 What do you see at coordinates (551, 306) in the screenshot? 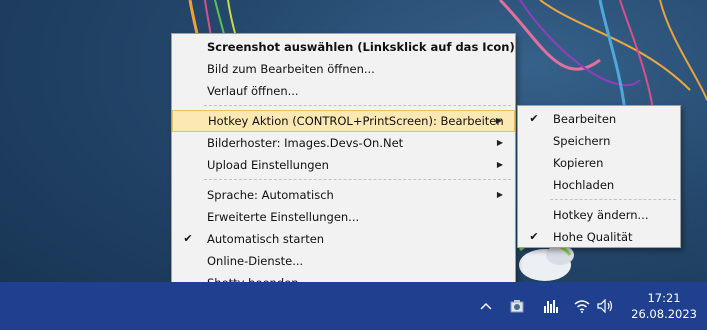
I see `equalizer-tray-icon` at bounding box center [551, 306].